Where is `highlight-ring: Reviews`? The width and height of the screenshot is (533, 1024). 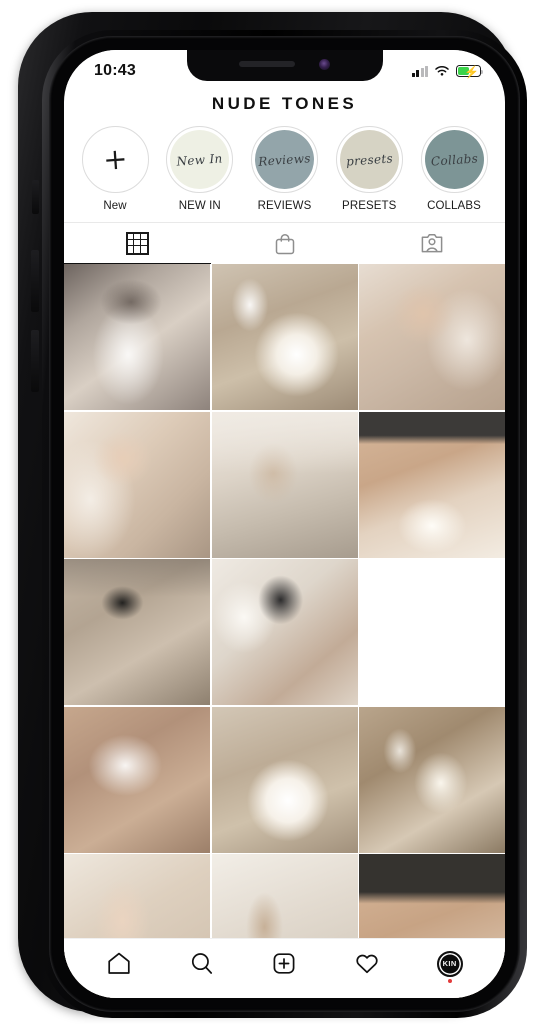
highlight-ring: Reviews is located at coordinates (284, 159).